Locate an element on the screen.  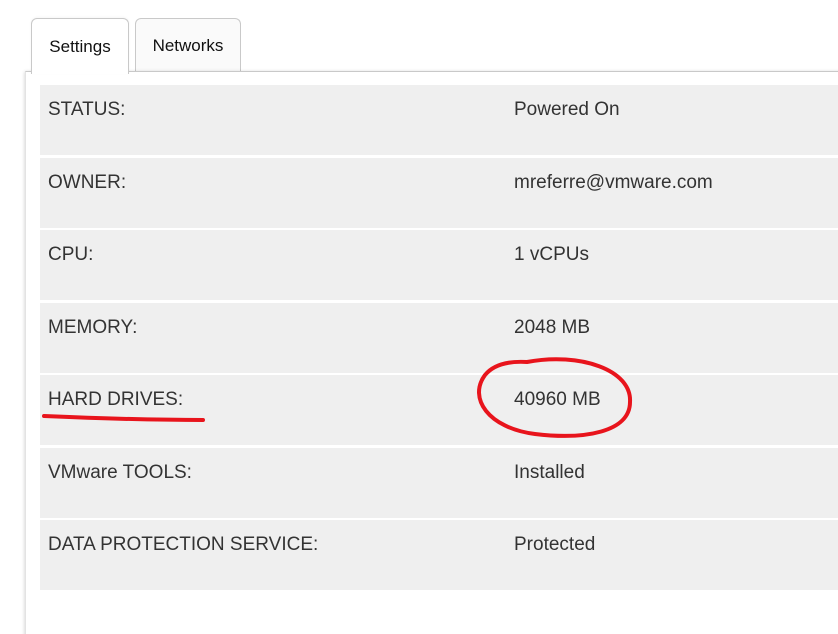
tab-settings: Settings is located at coordinates (80, 46).